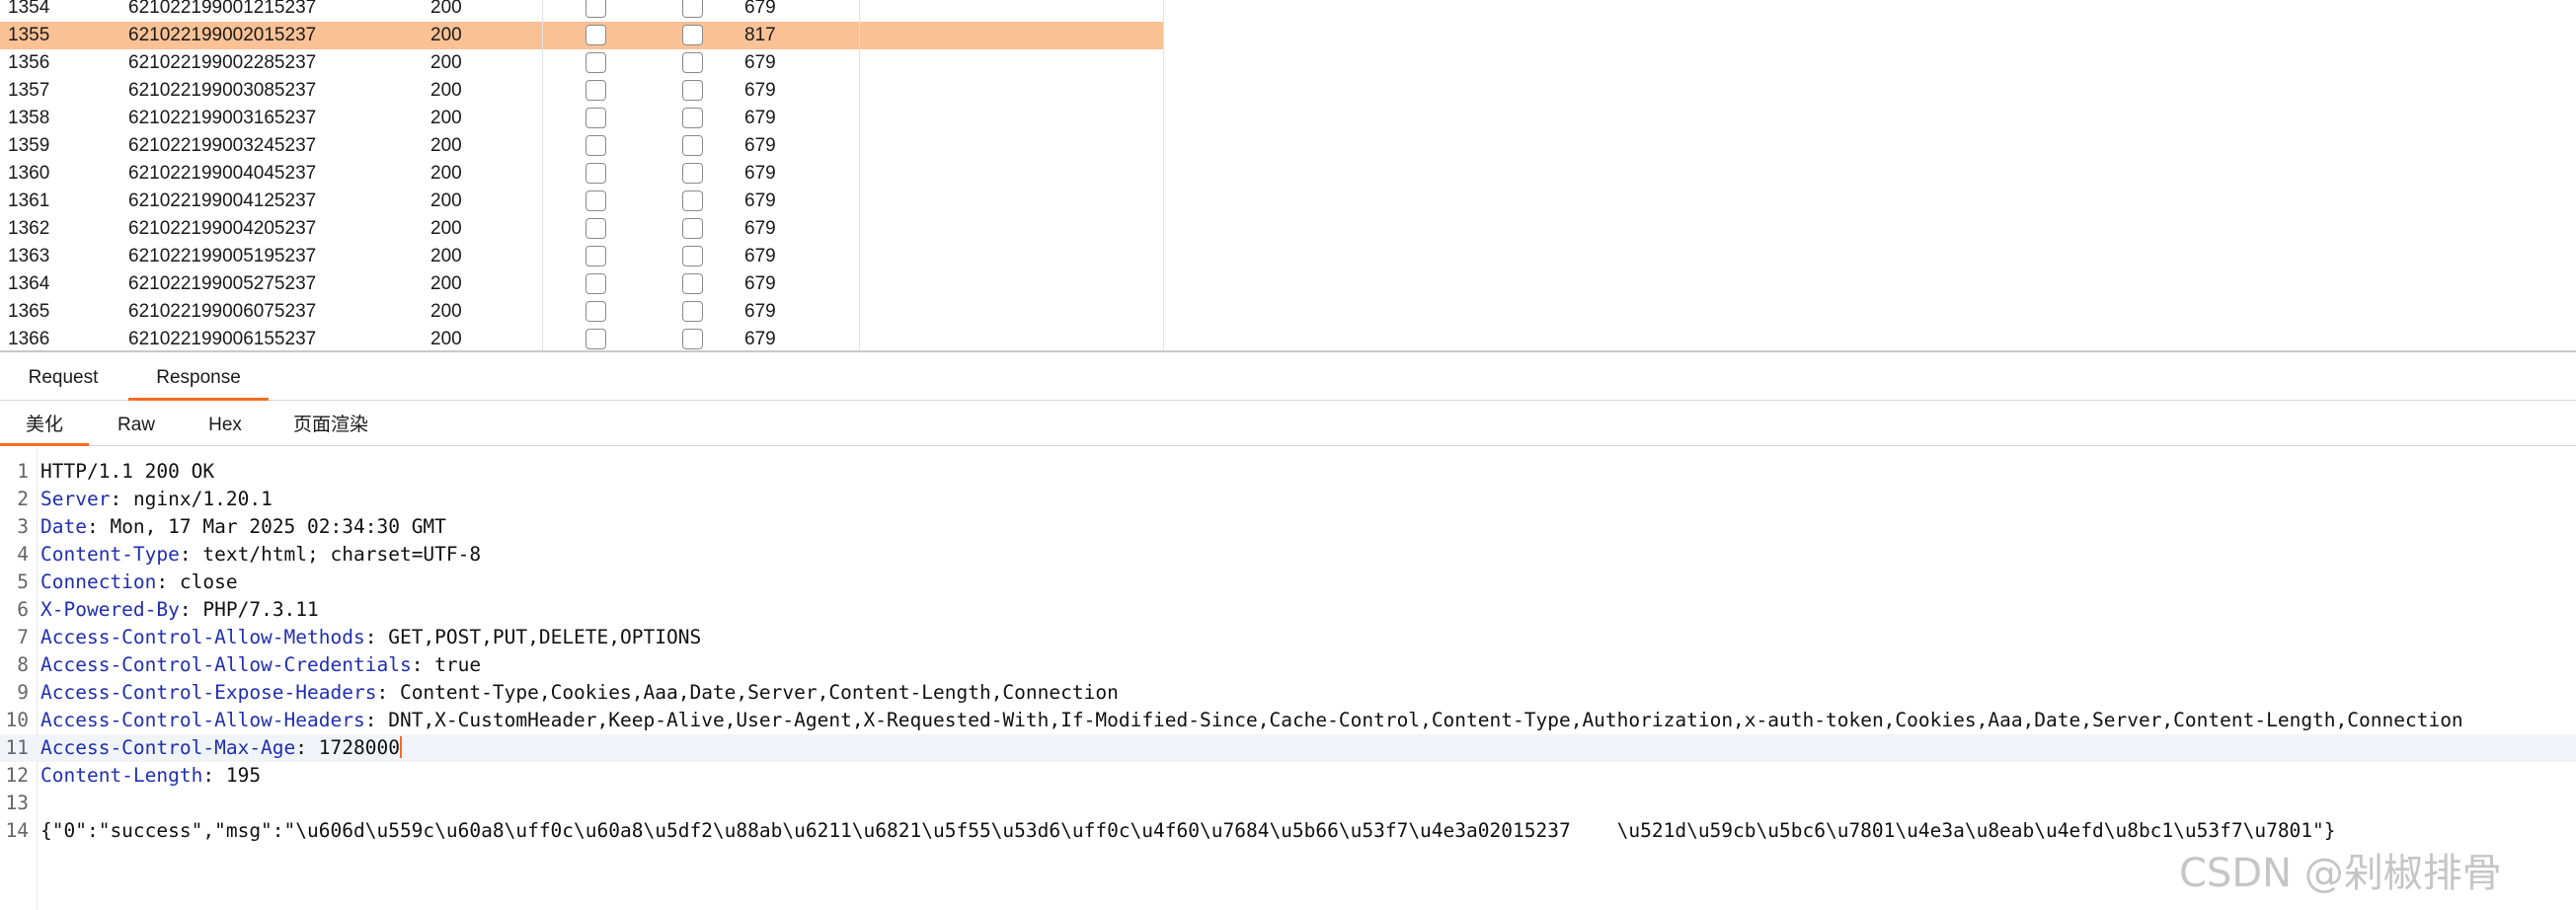 The height and width of the screenshot is (910, 2576). Describe the element at coordinates (222, 9) in the screenshot. I see `cell-payload: 621022199001215237` at that location.